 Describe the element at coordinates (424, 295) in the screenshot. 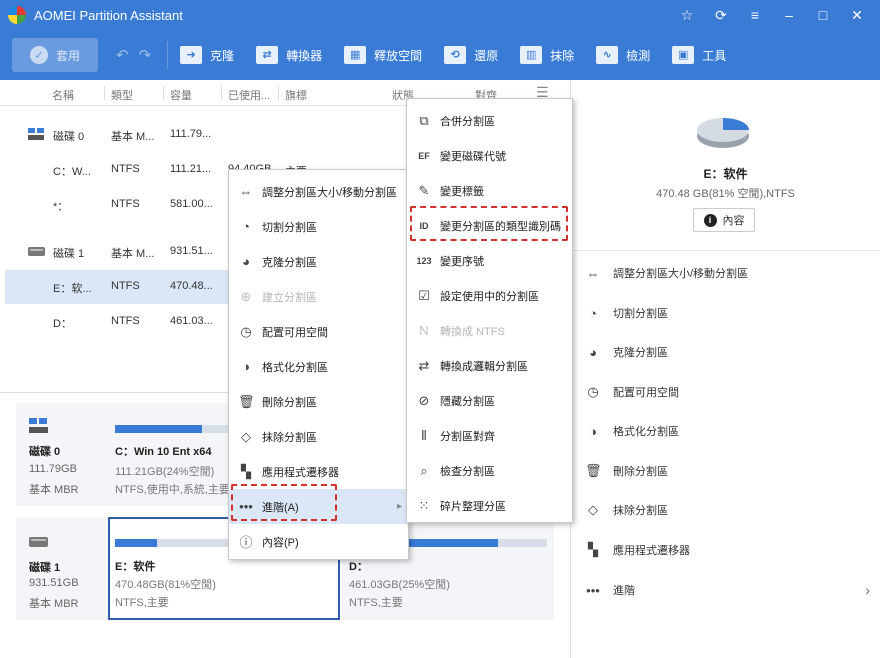

I see `active-icon: ☑` at that location.